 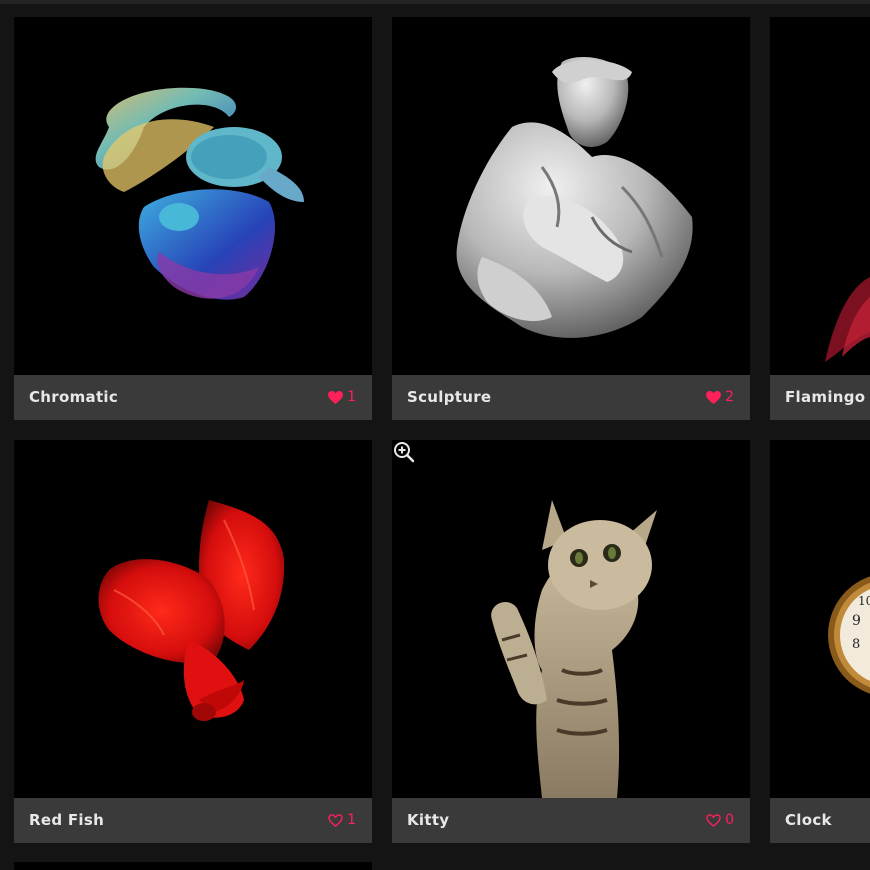 I want to click on flamingo-image, so click(x=847, y=319).